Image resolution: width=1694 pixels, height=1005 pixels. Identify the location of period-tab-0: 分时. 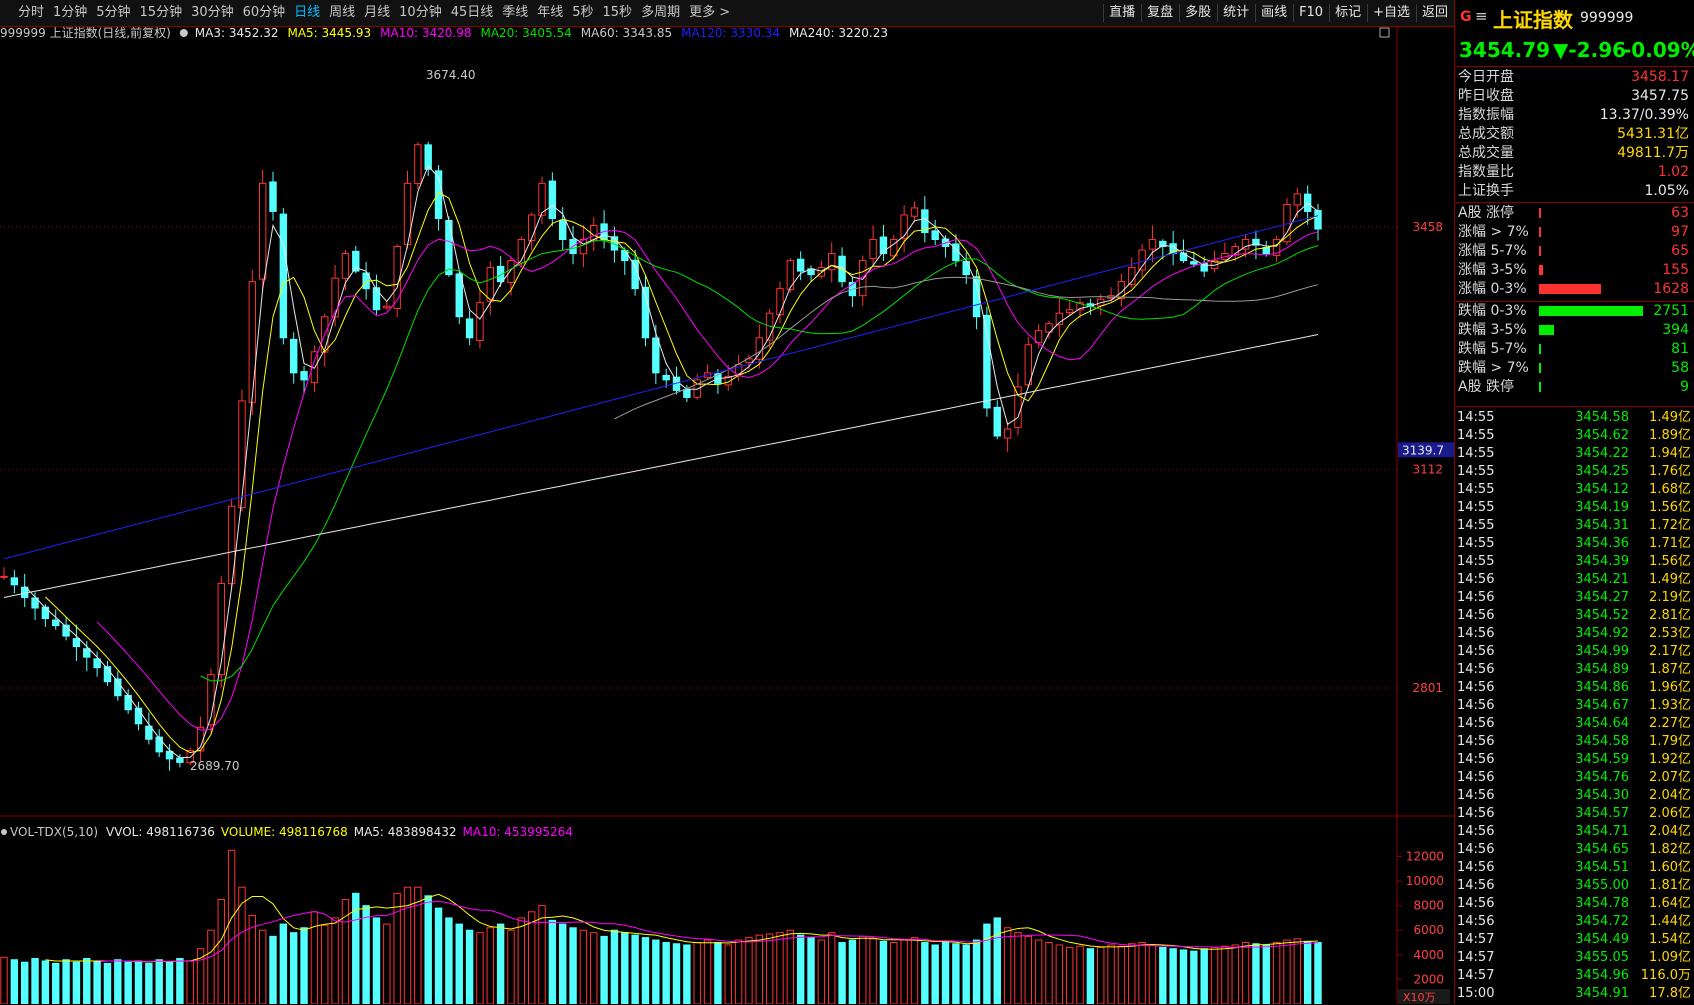
(31, 13).